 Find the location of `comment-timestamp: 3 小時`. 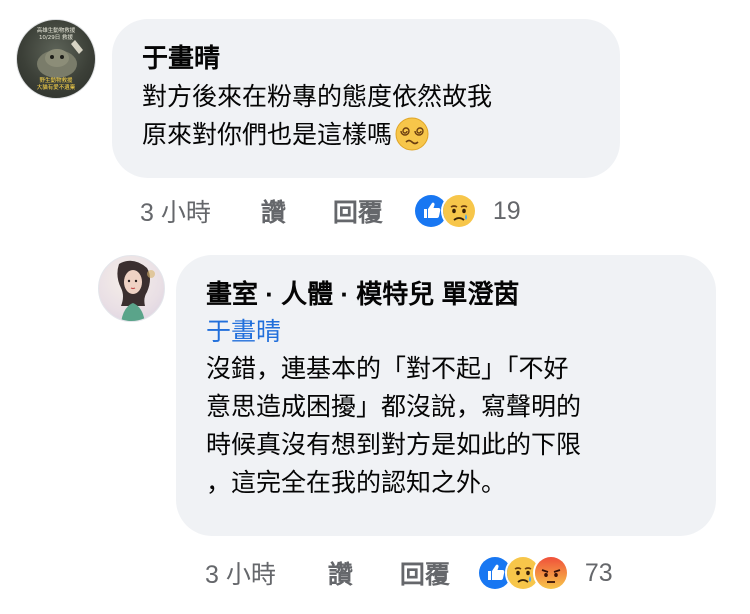

comment-timestamp: 3 小時 is located at coordinates (175, 211).